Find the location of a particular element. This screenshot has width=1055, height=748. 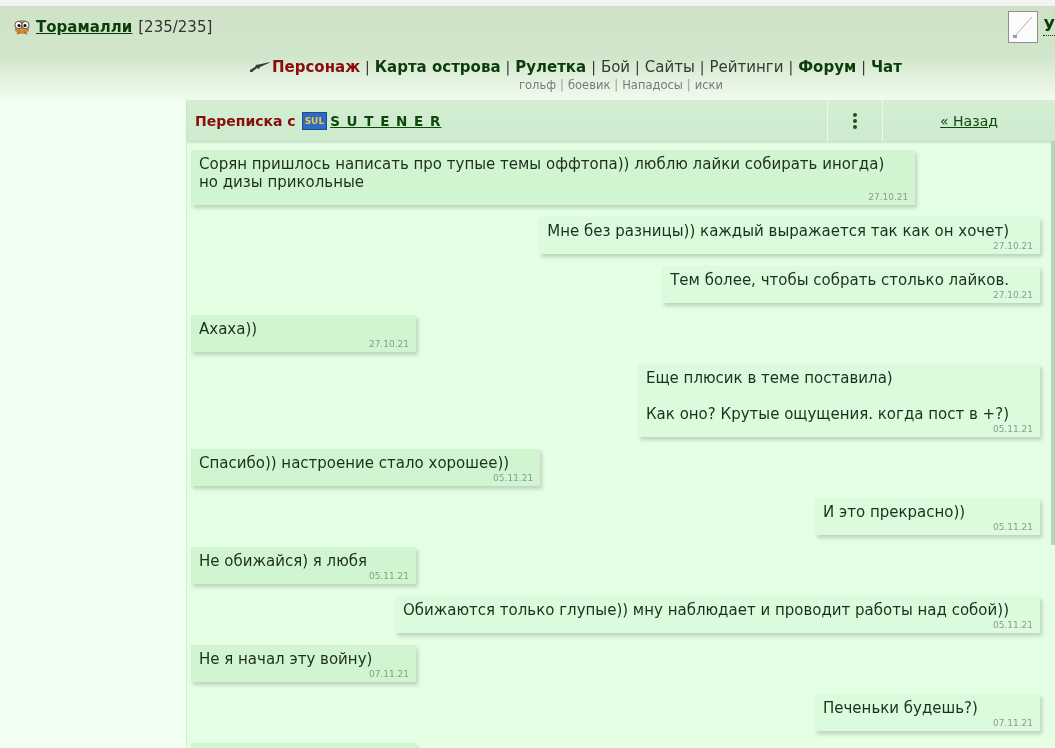

back-link: « Назад is located at coordinates (969, 120).